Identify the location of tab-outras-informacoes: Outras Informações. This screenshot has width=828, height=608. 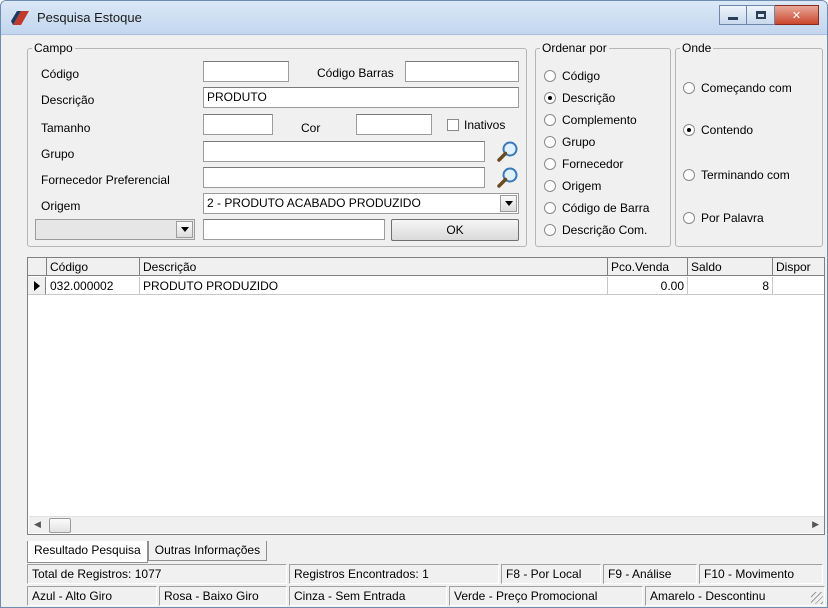
(207, 551).